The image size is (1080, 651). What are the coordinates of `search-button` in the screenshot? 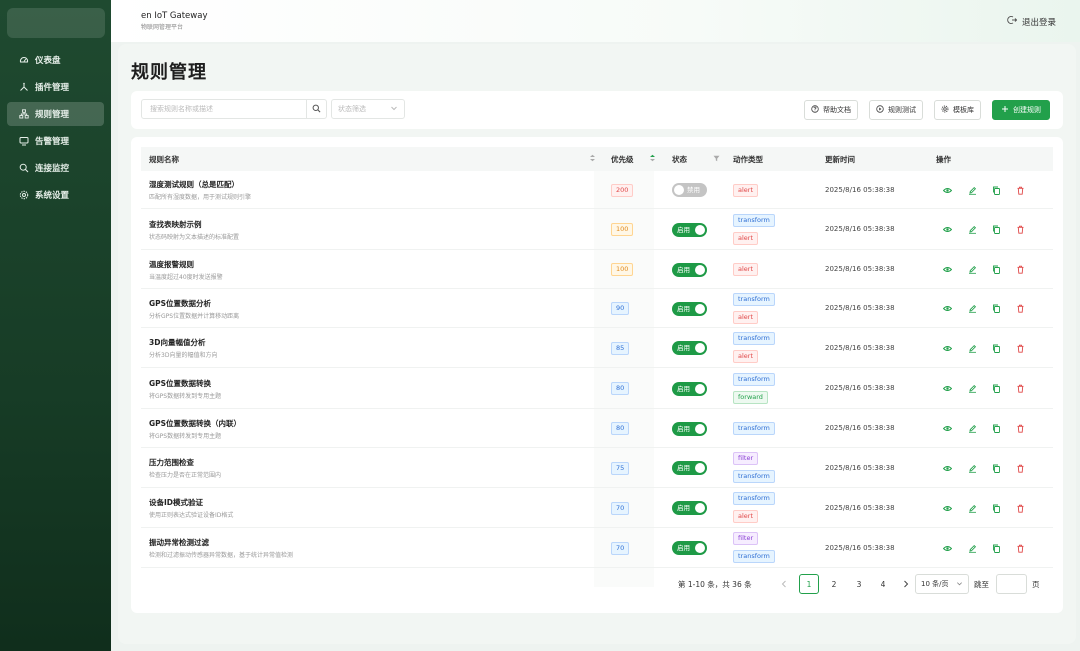 It's located at (316, 109).